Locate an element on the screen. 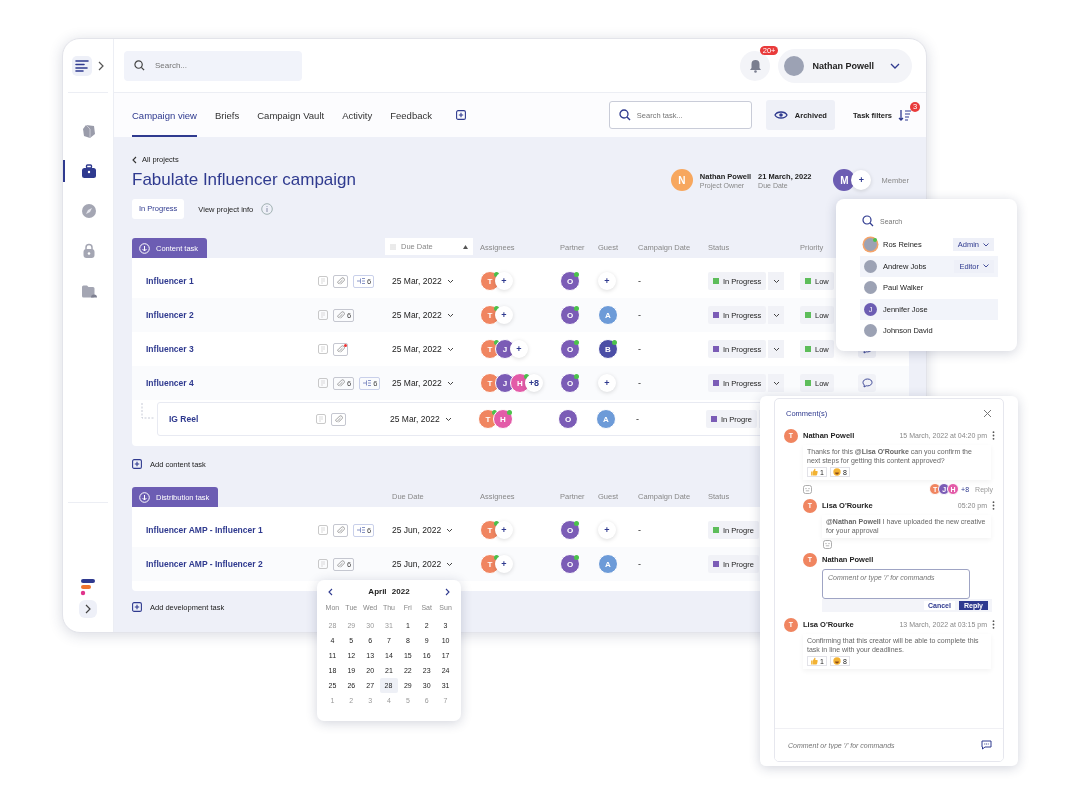 This screenshot has height=811, width=1080. add-assignee-button: +8 is located at coordinates (534, 383).